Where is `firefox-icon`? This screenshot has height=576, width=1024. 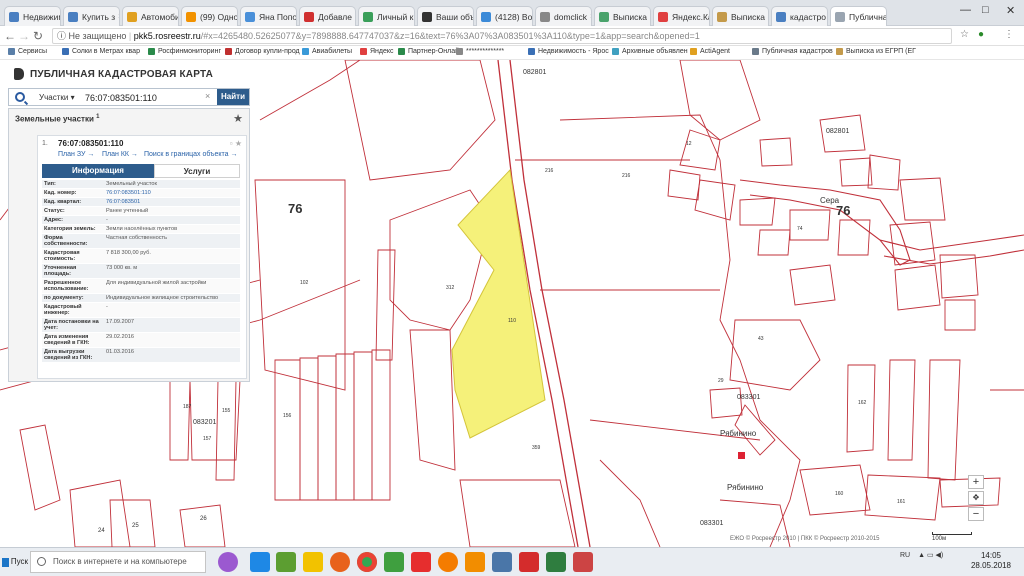
firefox-icon is located at coordinates (340, 562).